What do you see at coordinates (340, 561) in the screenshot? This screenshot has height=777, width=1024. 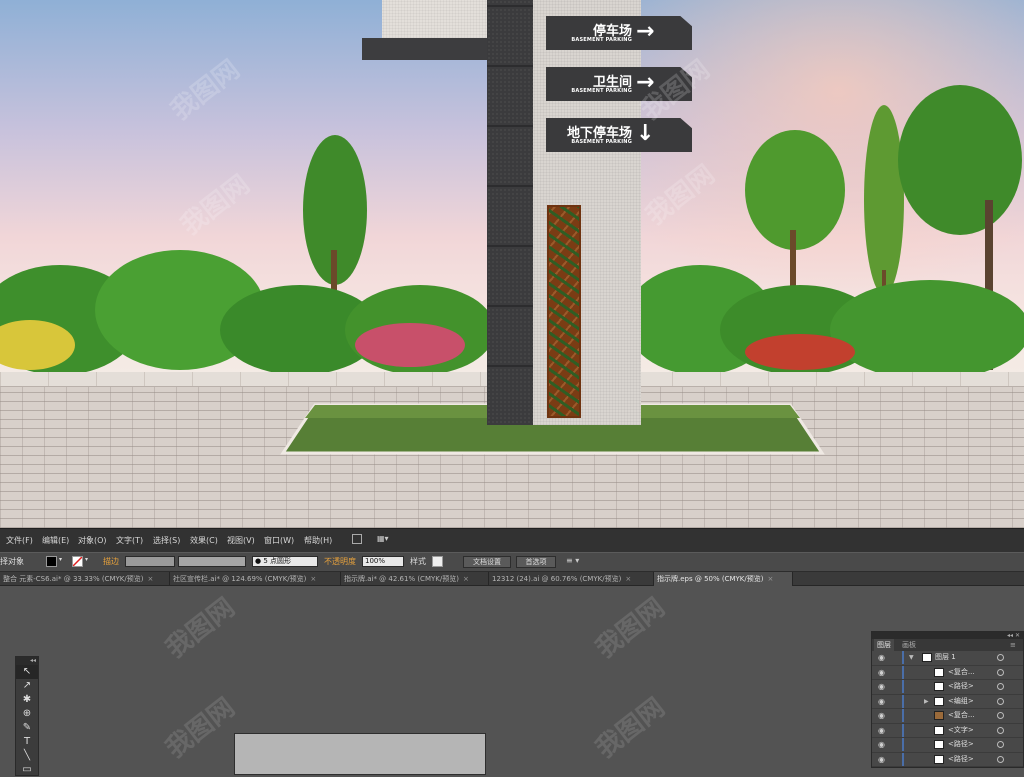 I see `opacity-label: 不透明度` at bounding box center [340, 561].